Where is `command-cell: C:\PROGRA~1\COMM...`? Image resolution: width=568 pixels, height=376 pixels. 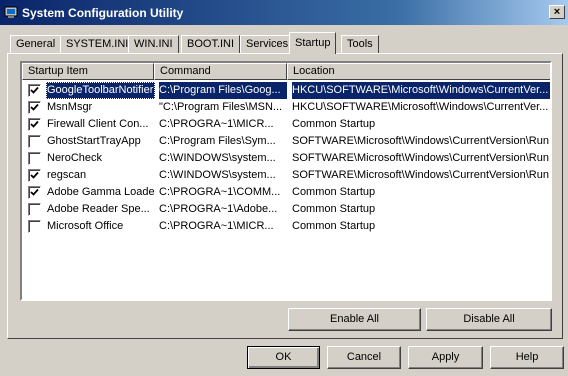
command-cell: C:\PROGRA~1\COMM... is located at coordinates (220, 192).